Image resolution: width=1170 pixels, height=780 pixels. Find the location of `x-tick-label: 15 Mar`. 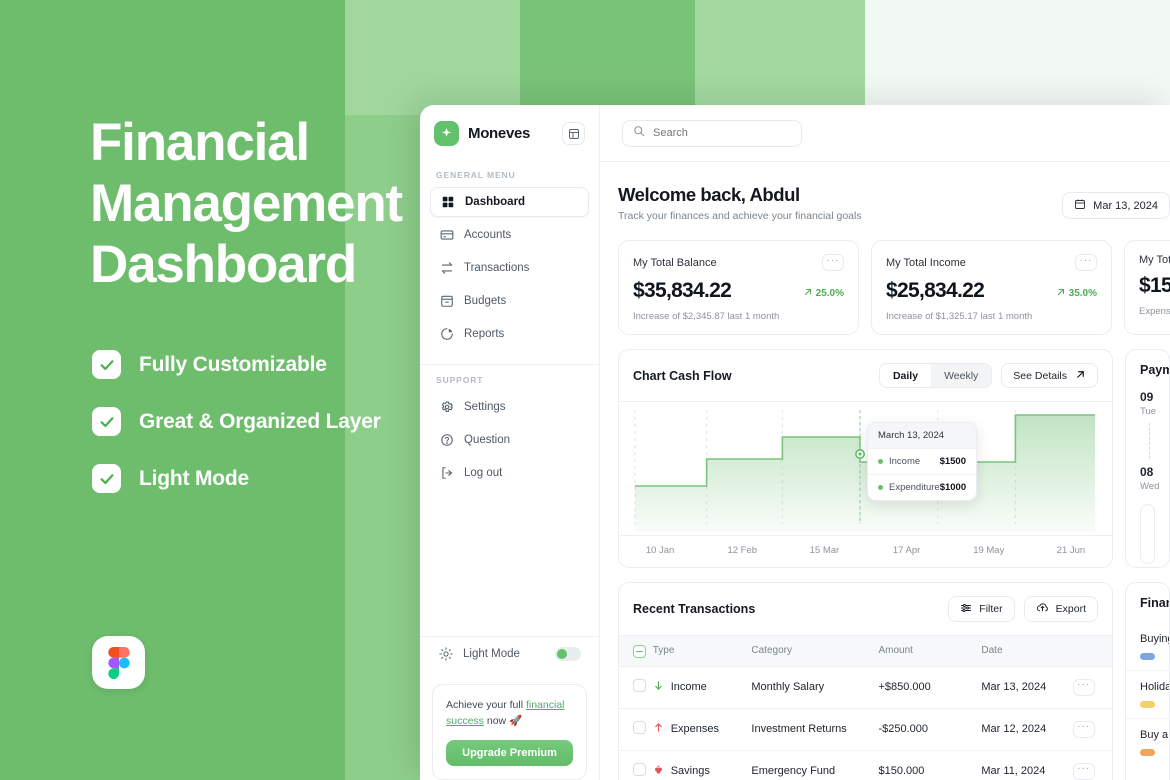

x-tick-label: 15 Mar is located at coordinates (824, 550).